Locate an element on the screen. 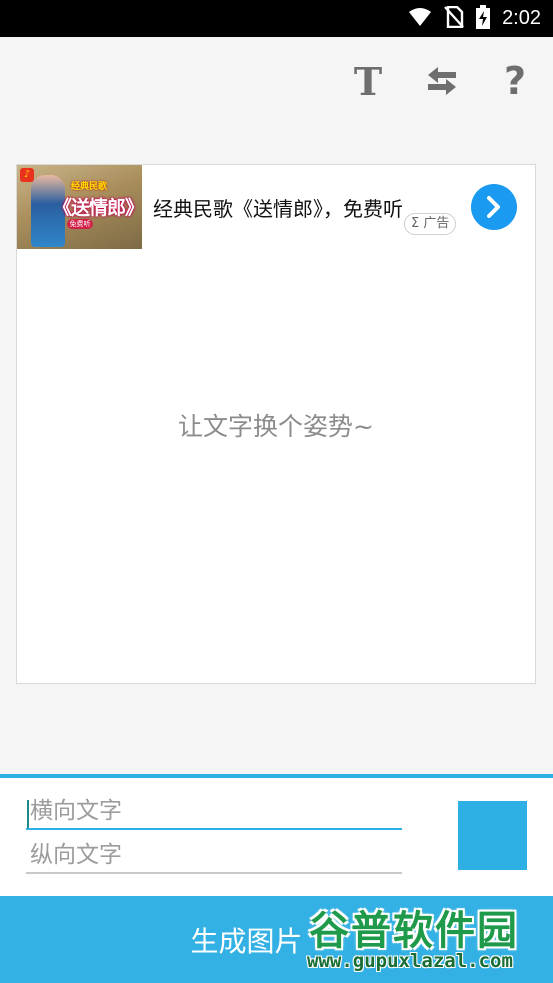  text-caret is located at coordinates (28, 814).